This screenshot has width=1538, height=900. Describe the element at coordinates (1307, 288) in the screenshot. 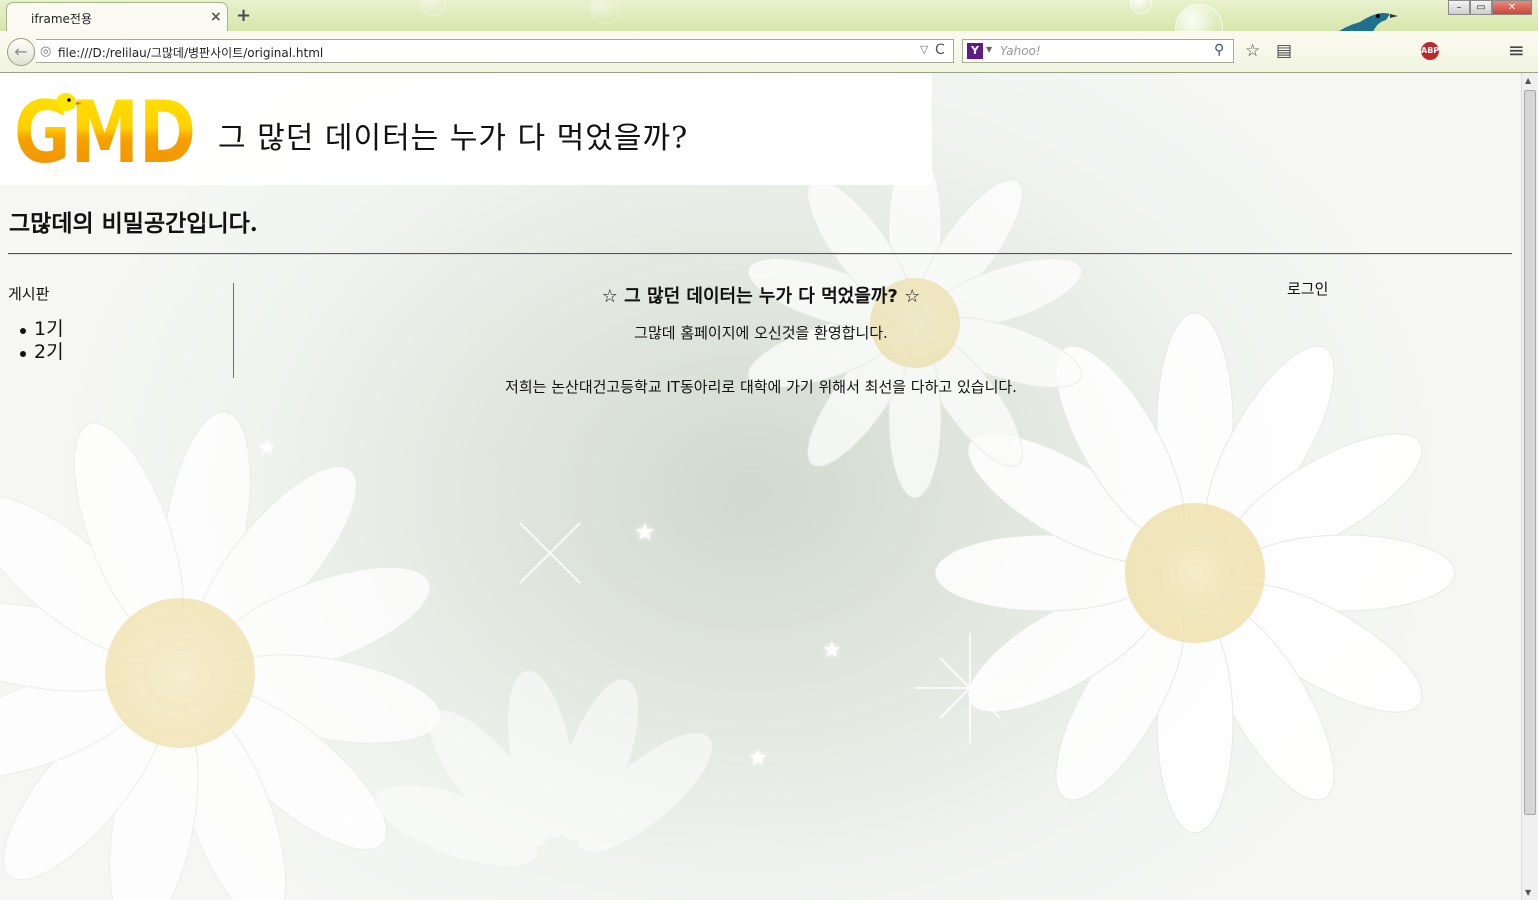

I see `login-link: 로그인` at that location.